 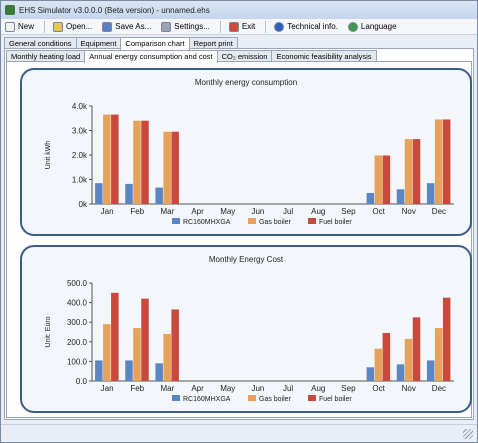 What do you see at coordinates (318, 388) in the screenshot?
I see `x-tick-label: Aug` at bounding box center [318, 388].